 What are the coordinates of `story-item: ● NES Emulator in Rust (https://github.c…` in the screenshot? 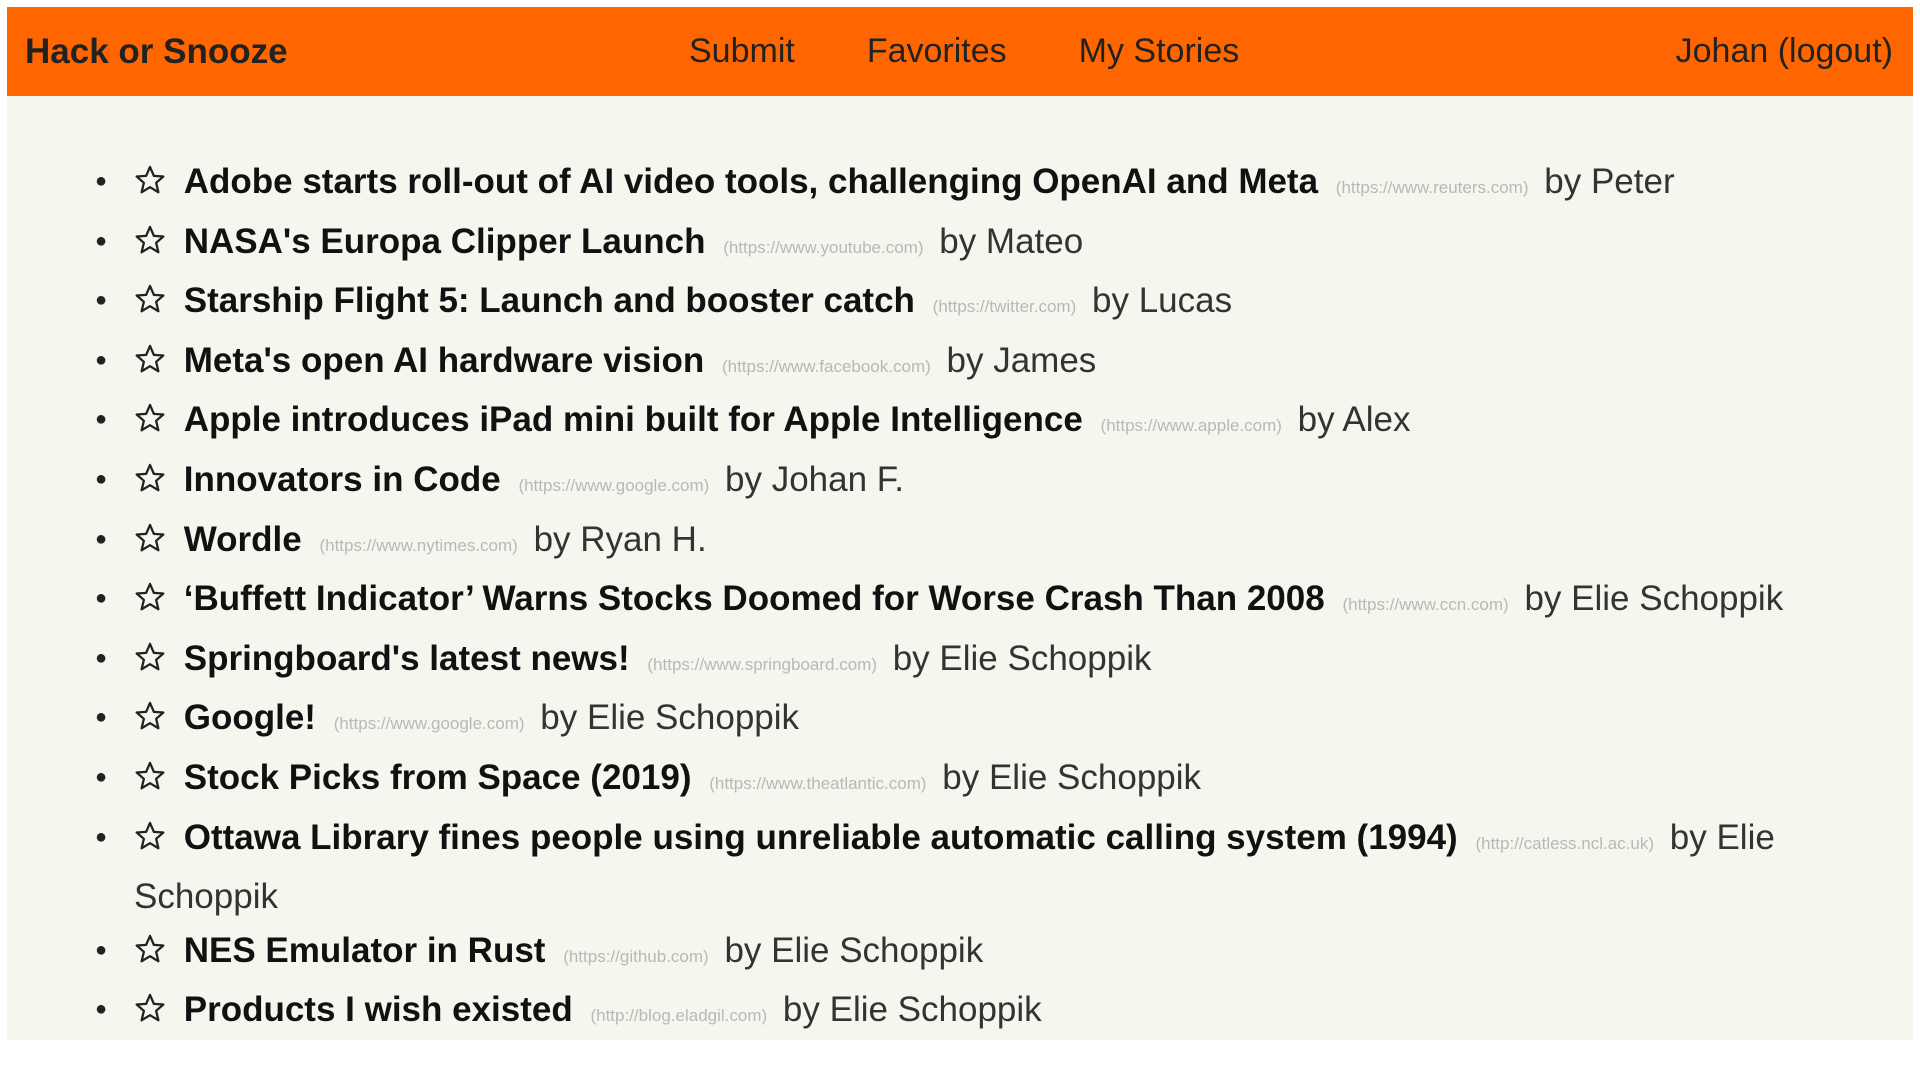 It's located at (986, 954).